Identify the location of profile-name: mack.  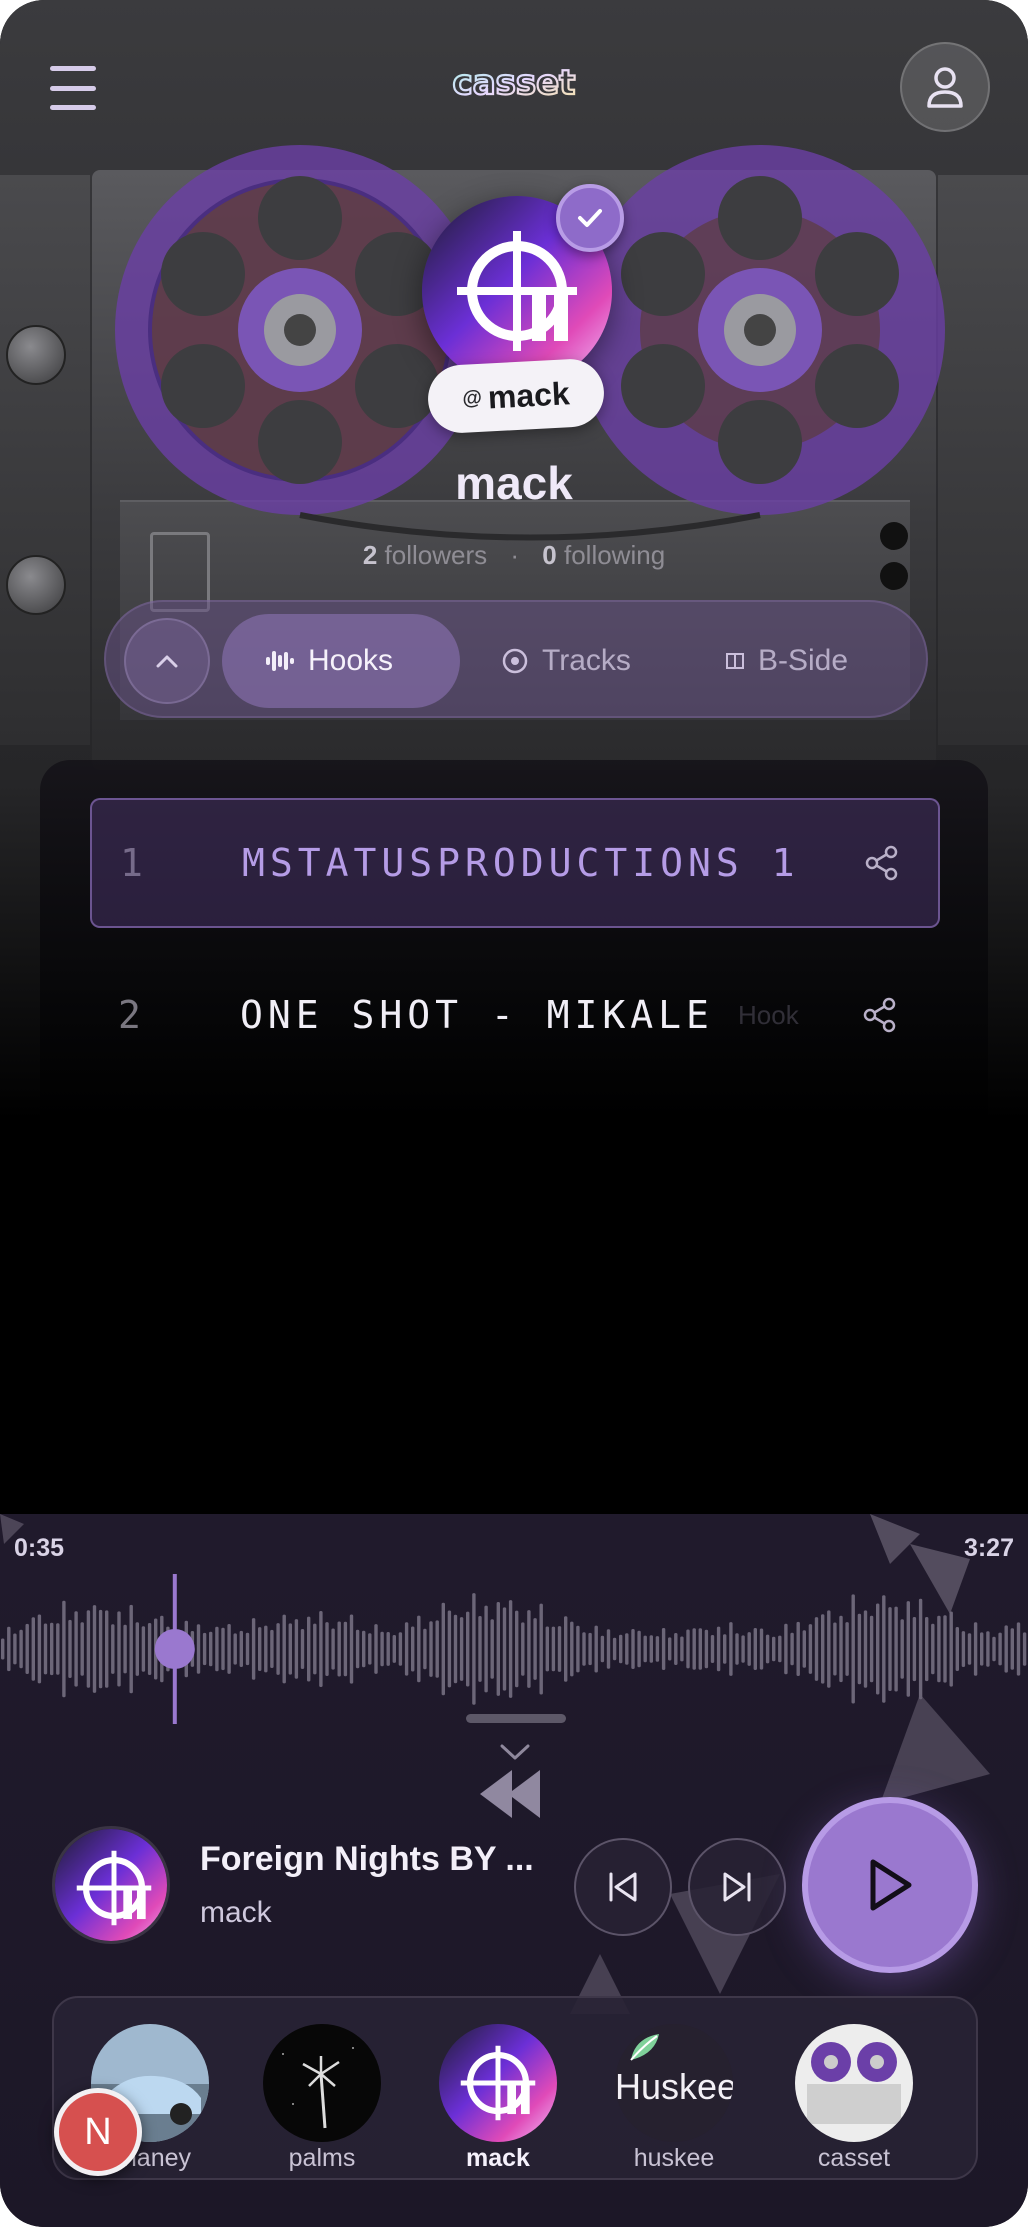
(514, 483).